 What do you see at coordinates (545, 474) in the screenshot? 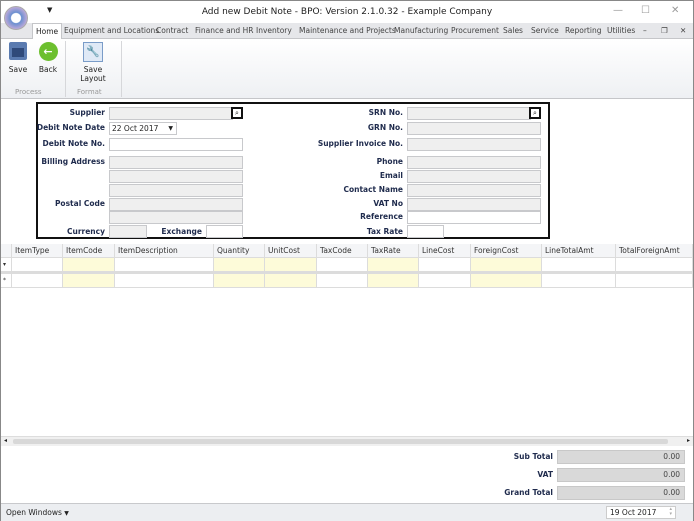
I see `vat-label: VAT` at bounding box center [545, 474].